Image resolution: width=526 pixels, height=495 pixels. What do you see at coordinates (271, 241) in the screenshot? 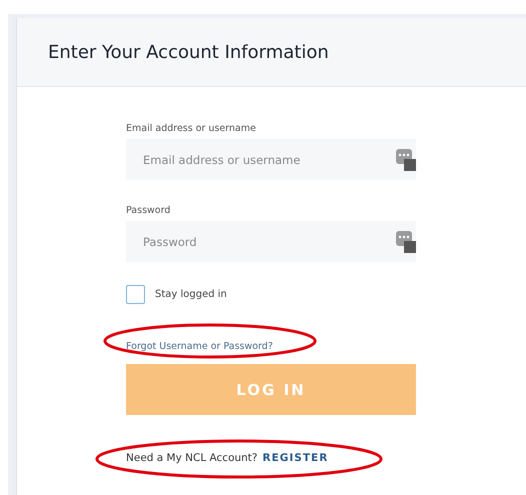
I see `input-field: Password` at bounding box center [271, 241].